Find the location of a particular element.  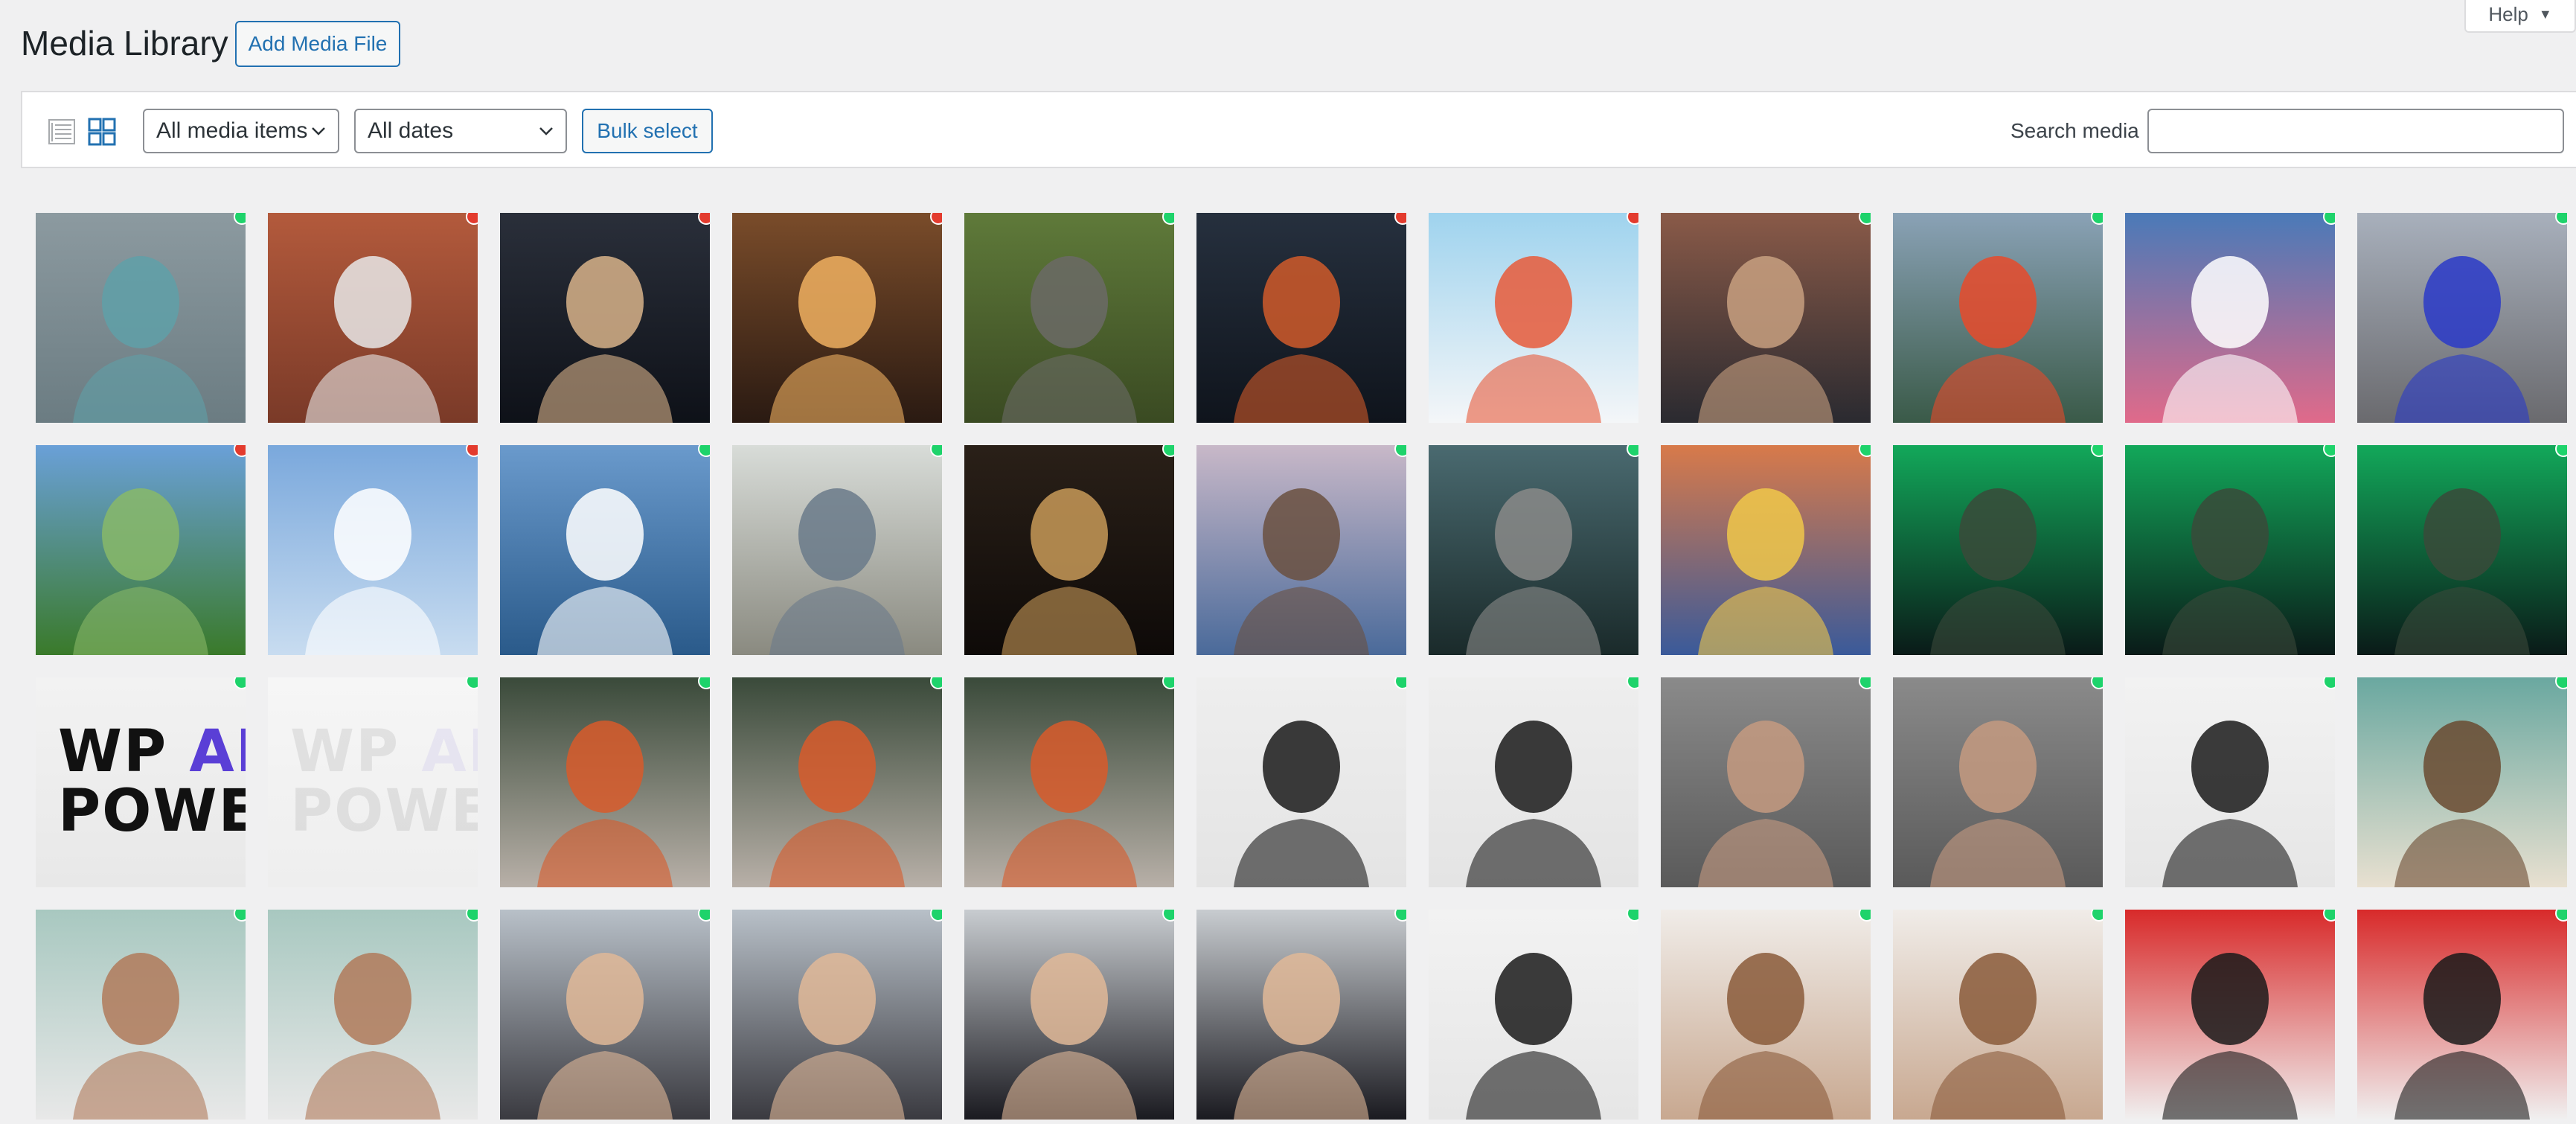

add-media-file-button: Add Media File is located at coordinates (318, 44).